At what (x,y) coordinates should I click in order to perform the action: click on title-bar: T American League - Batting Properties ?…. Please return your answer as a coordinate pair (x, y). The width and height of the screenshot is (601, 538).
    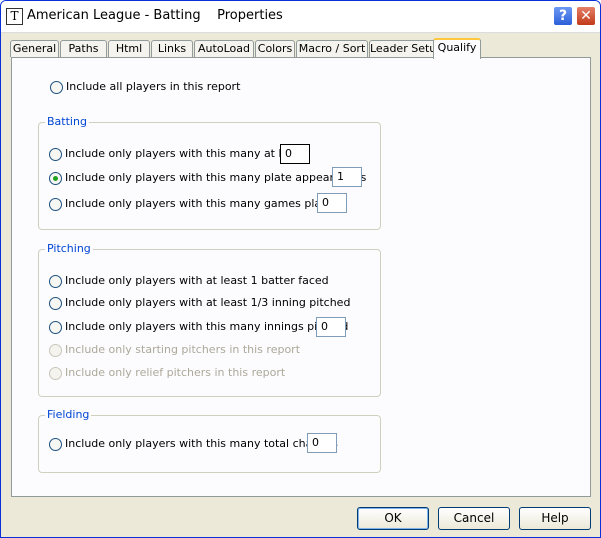
    Looking at the image, I should click on (300, 17).